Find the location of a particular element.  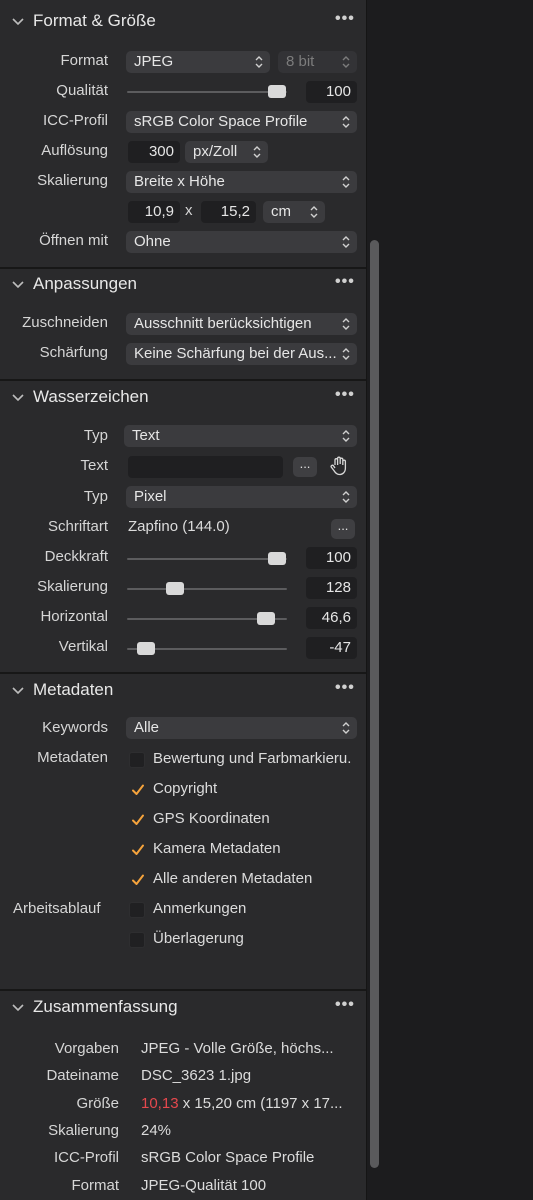

resolution-unit-select: px/Zoll is located at coordinates (226, 152).